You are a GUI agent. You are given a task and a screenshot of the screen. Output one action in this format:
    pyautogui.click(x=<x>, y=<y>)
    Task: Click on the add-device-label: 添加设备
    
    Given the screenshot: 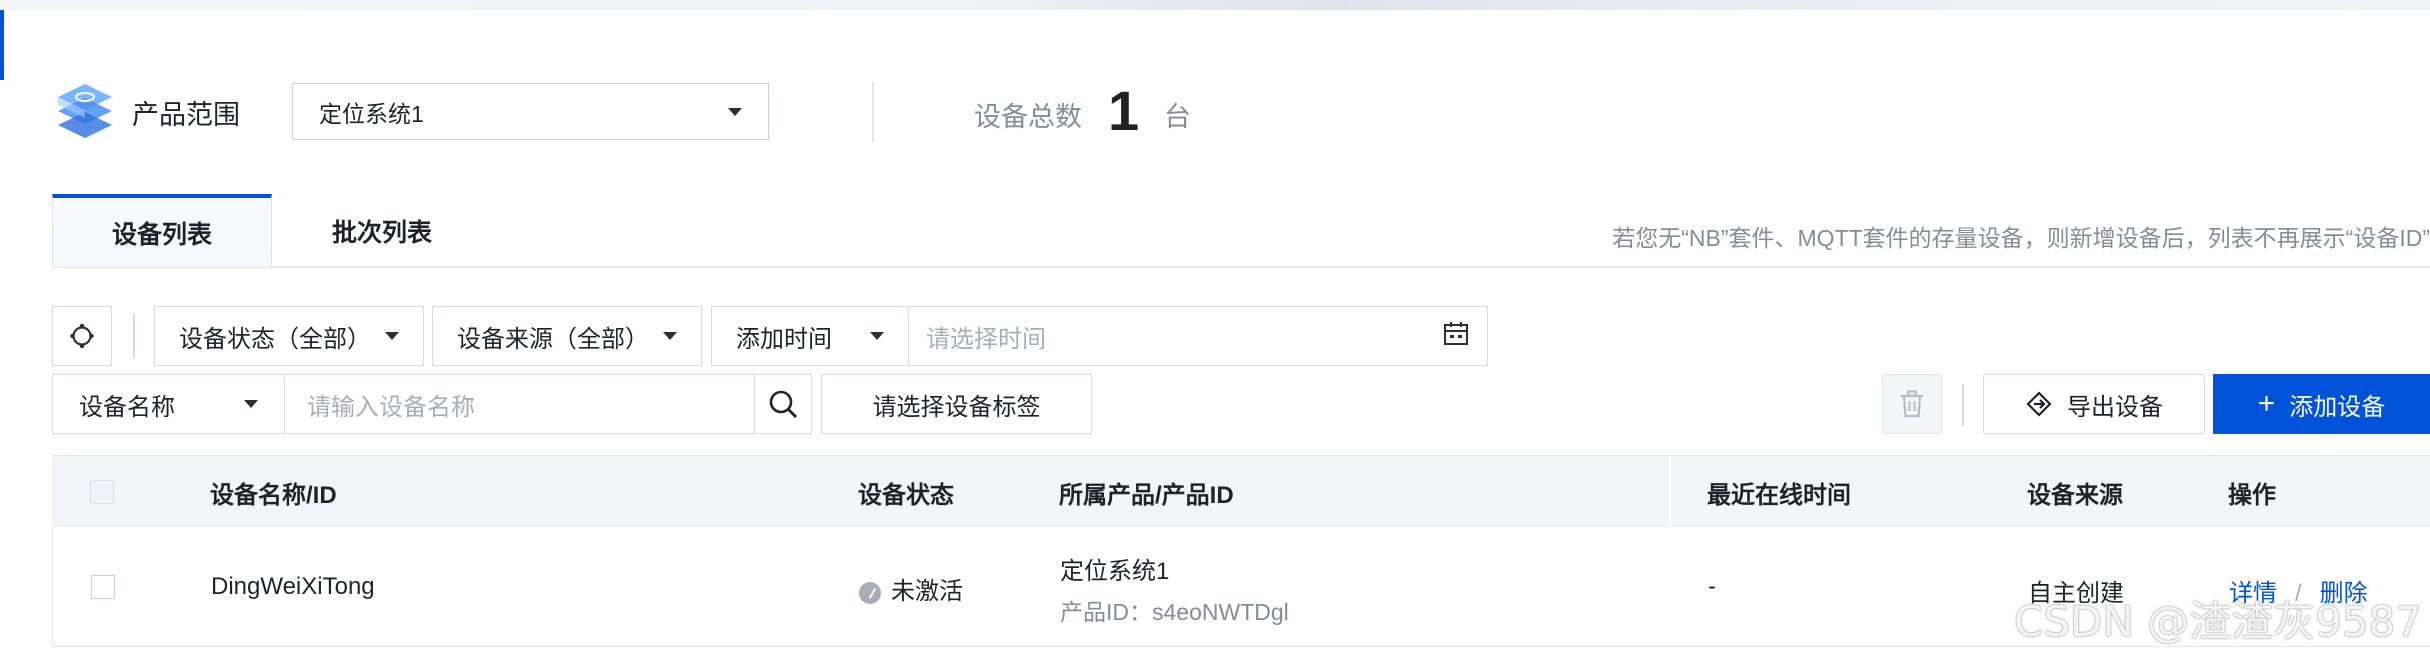 What is the action you would take?
    pyautogui.click(x=2337, y=407)
    